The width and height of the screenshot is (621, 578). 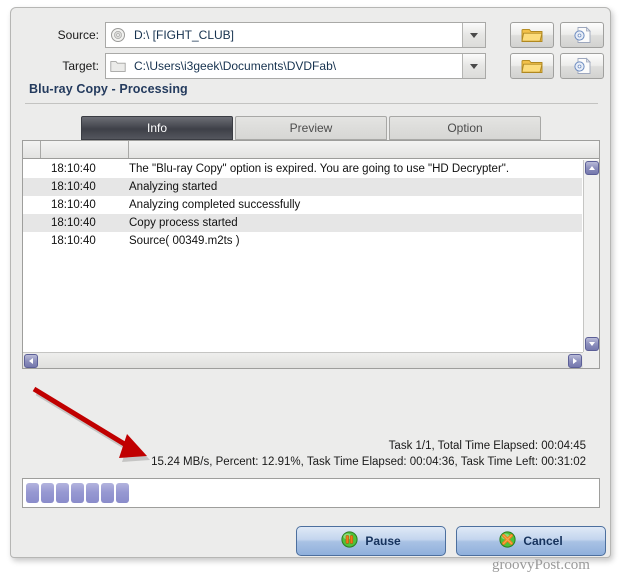 I want to click on tab-info: Info, so click(x=157, y=128).